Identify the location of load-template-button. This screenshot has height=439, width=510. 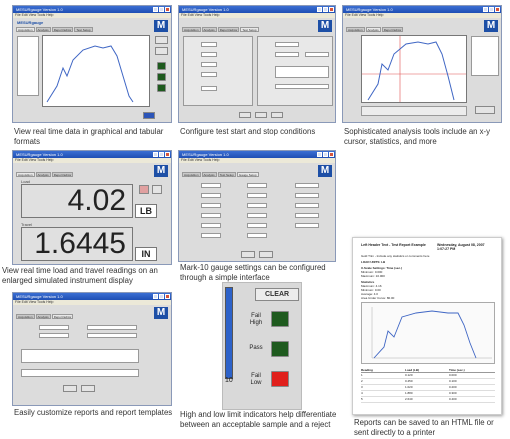
(88, 388).